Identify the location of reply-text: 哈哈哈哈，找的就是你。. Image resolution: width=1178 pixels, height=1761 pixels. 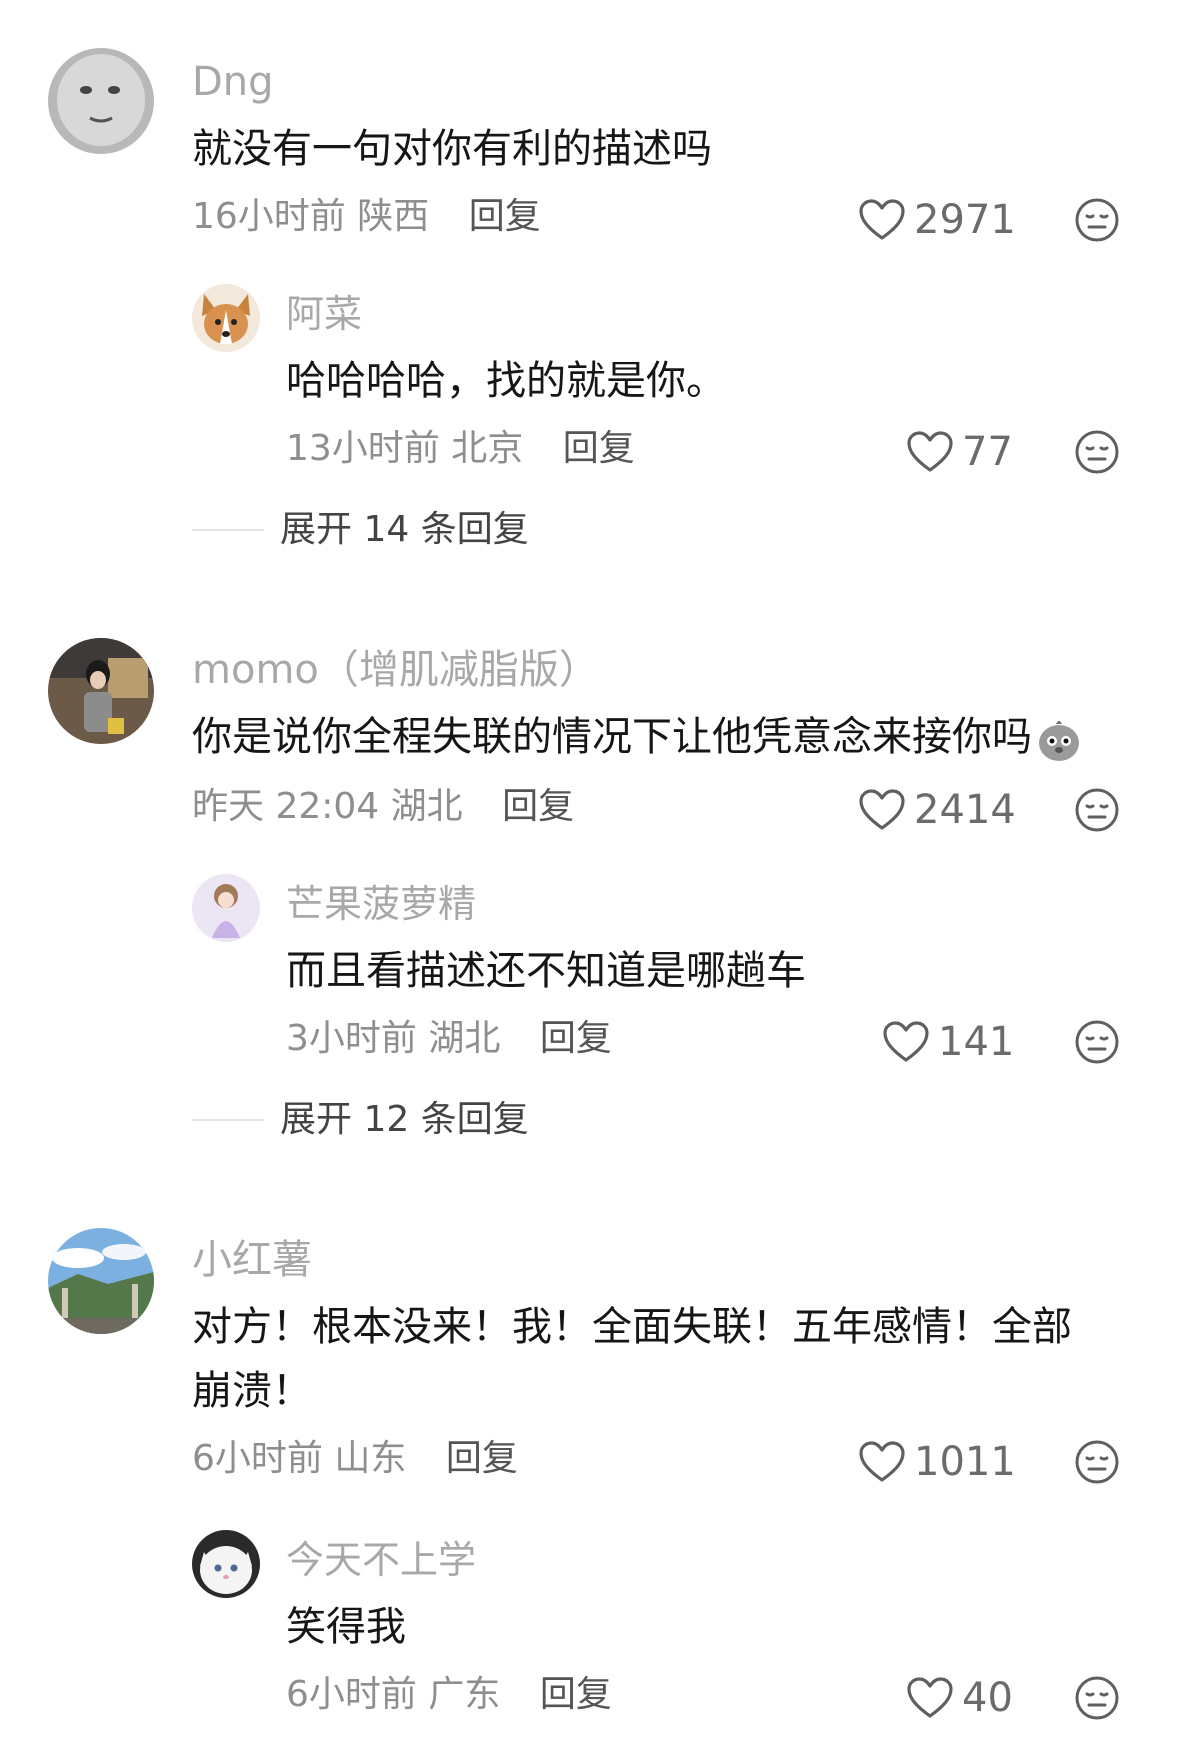
(506, 381).